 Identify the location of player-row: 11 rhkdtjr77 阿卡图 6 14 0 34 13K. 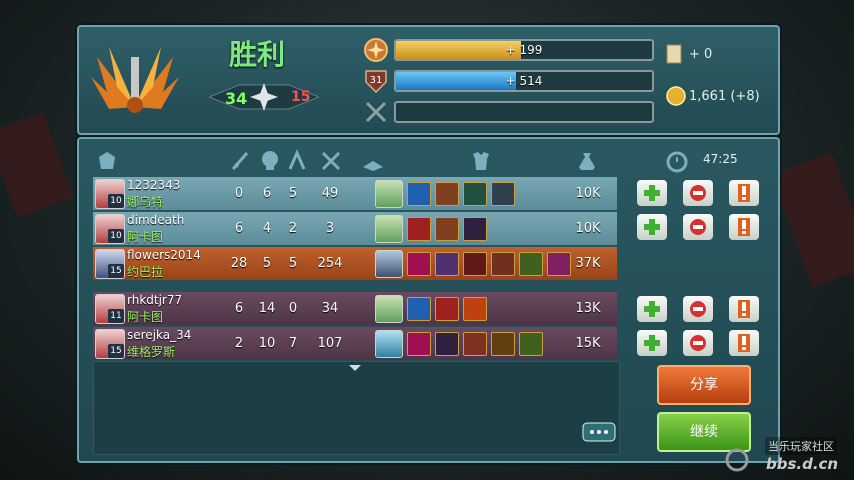
(355, 308).